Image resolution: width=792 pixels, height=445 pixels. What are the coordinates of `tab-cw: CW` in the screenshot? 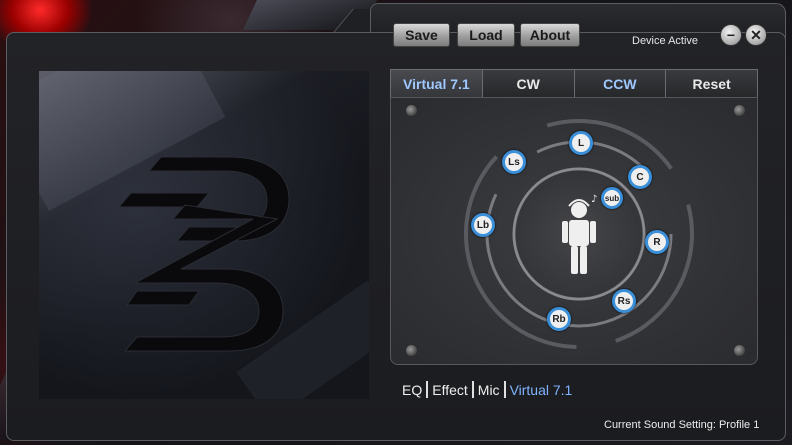 It's located at (527, 83).